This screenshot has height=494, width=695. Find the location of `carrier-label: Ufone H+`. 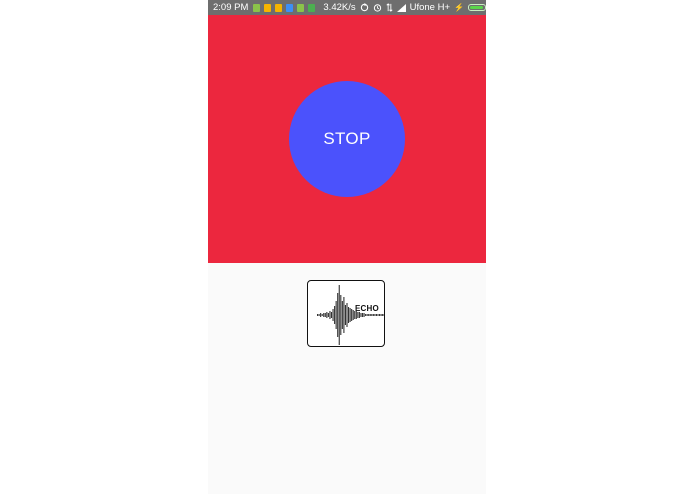

carrier-label: Ufone H+ is located at coordinates (430, 7).